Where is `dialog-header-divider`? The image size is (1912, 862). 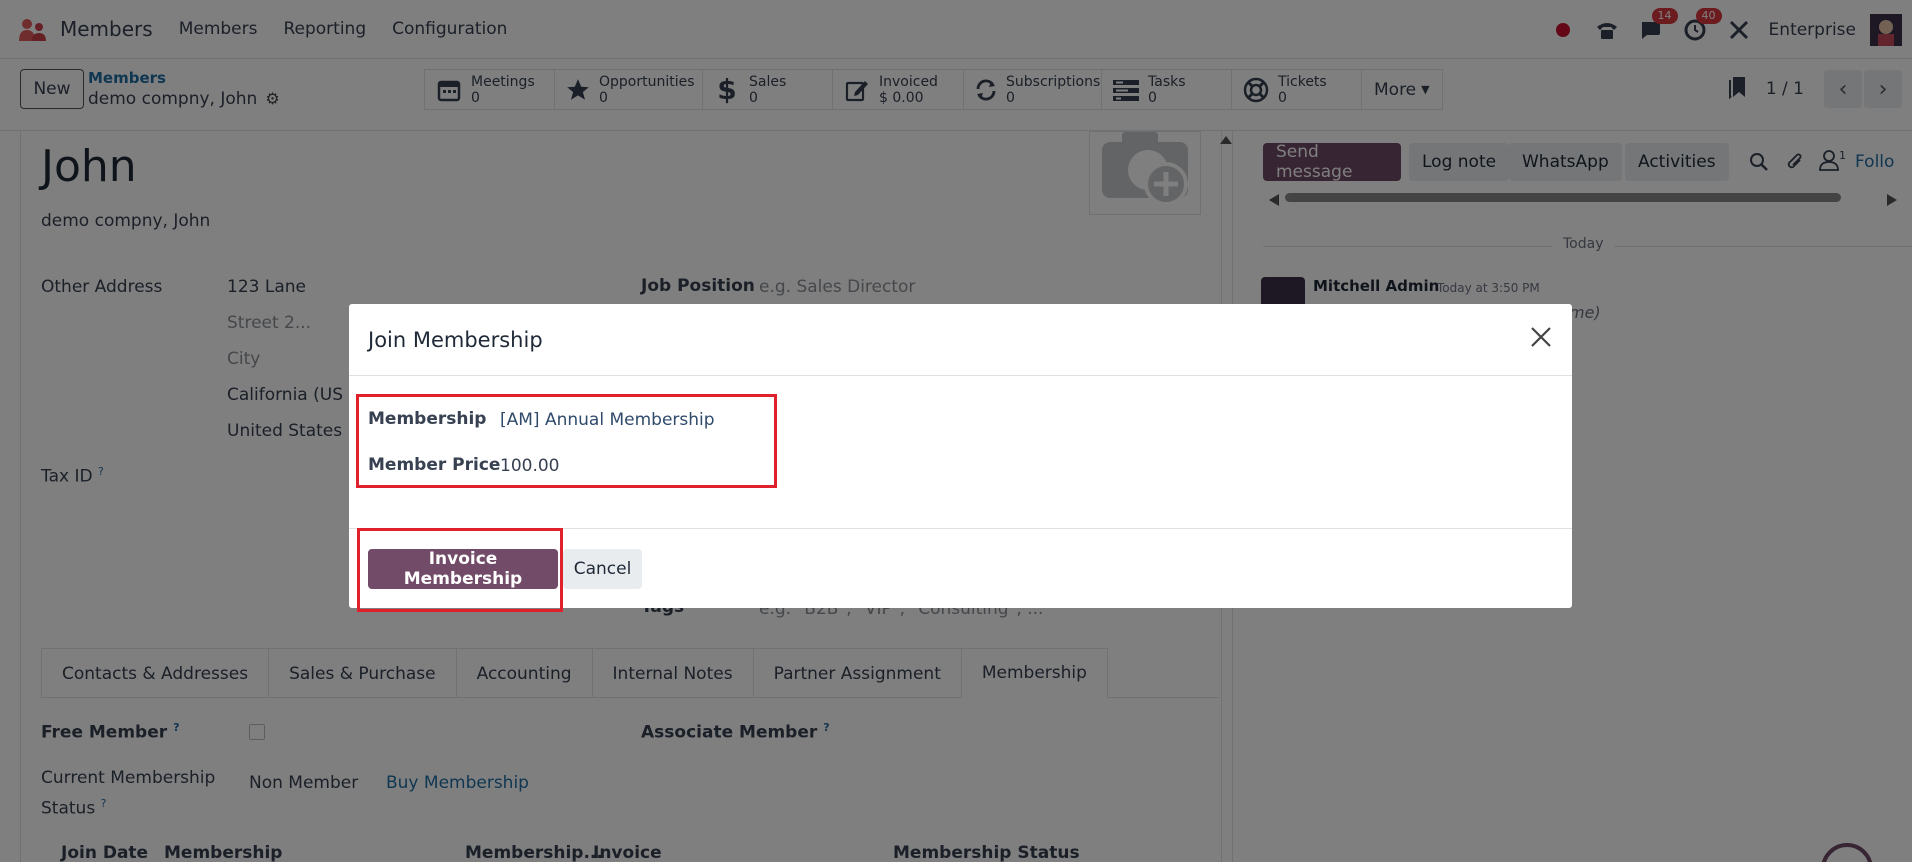 dialog-header-divider is located at coordinates (960, 375).